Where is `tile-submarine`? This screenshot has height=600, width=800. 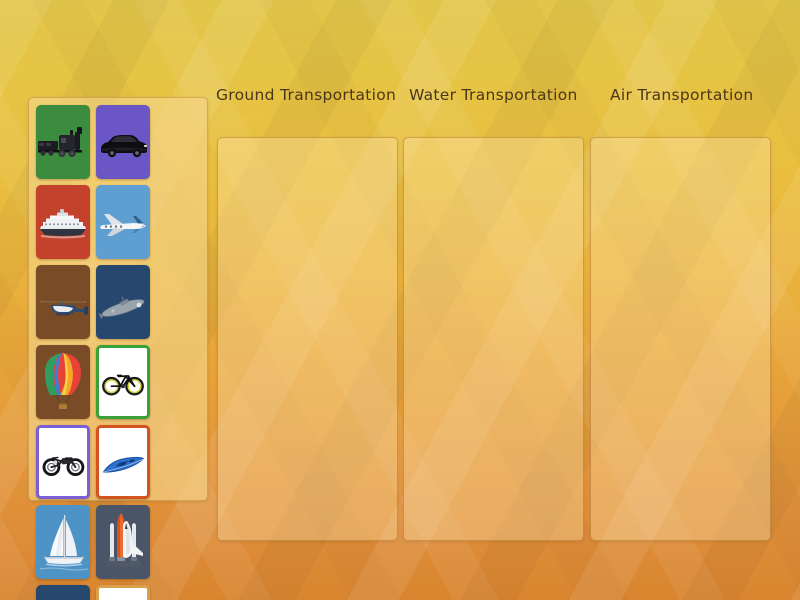 tile-submarine is located at coordinates (123, 302).